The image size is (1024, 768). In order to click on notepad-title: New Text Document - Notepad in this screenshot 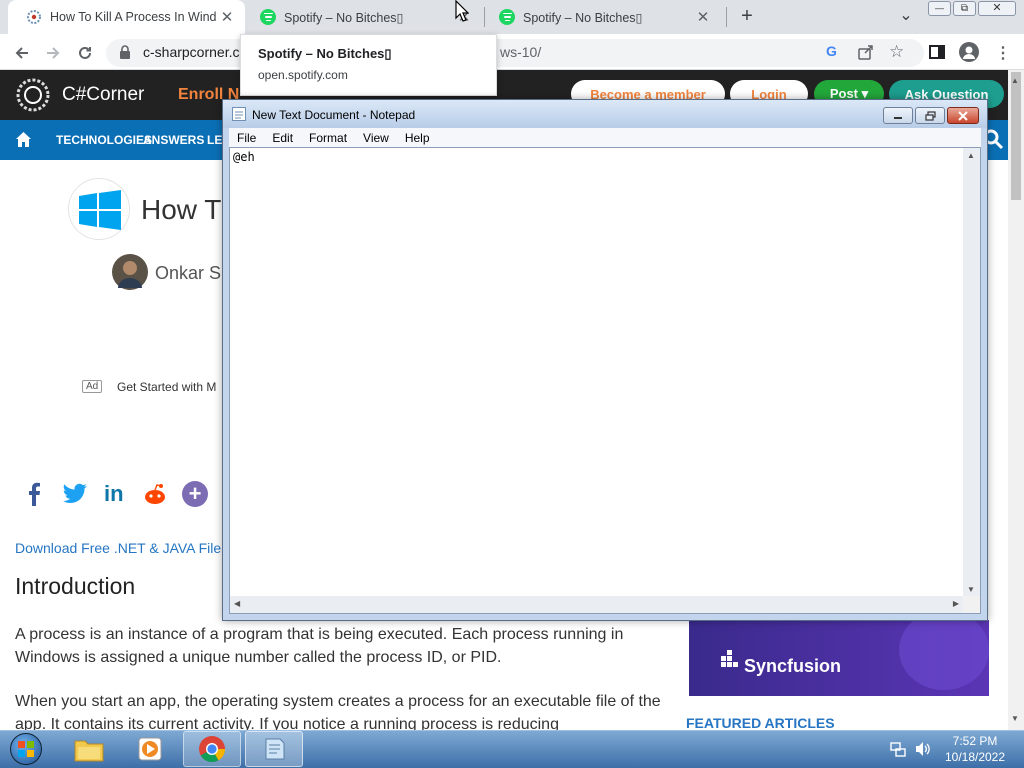, I will do `click(334, 115)`.